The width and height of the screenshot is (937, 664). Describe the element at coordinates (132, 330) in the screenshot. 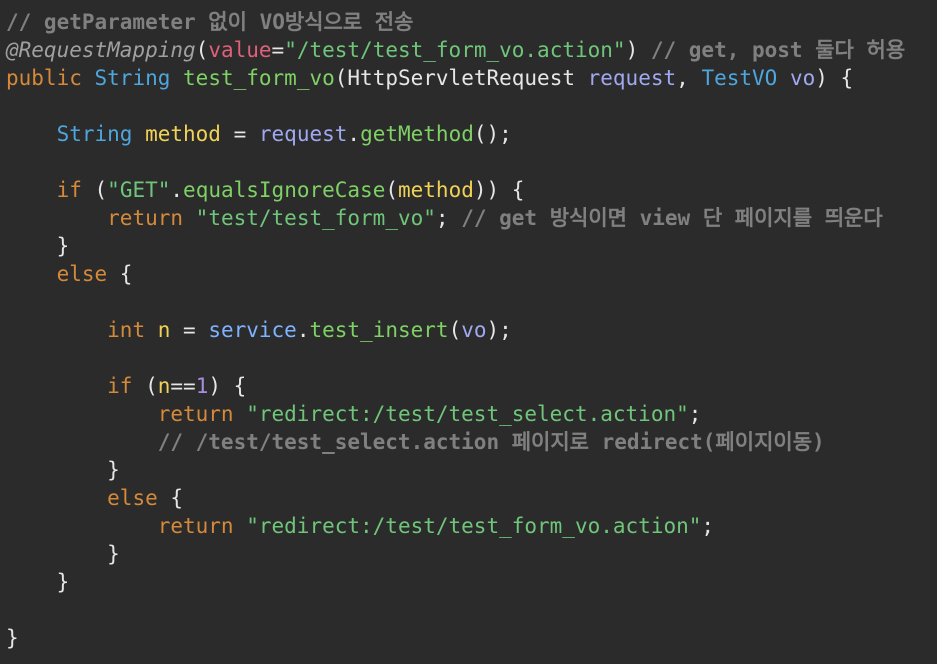

I see `code-token-keyword: int` at that location.